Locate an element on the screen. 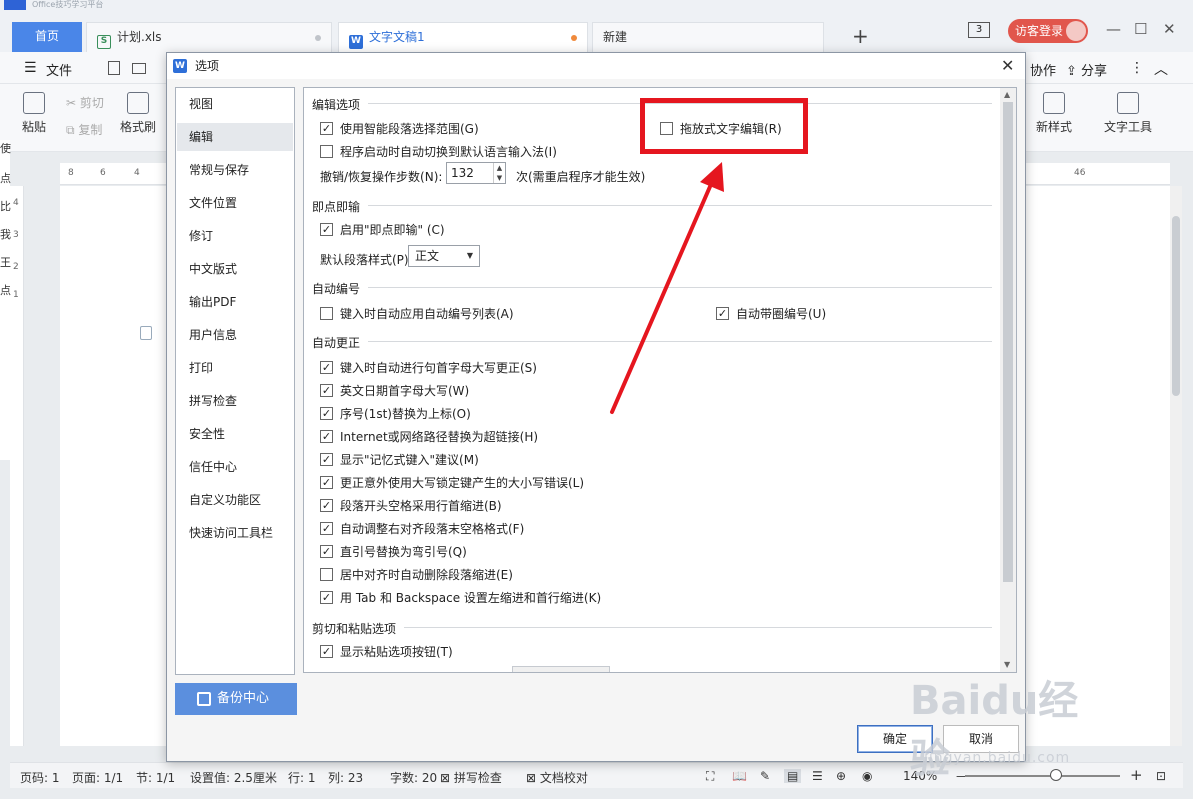  tab-document: W 文字文稿1 is located at coordinates (463, 37).